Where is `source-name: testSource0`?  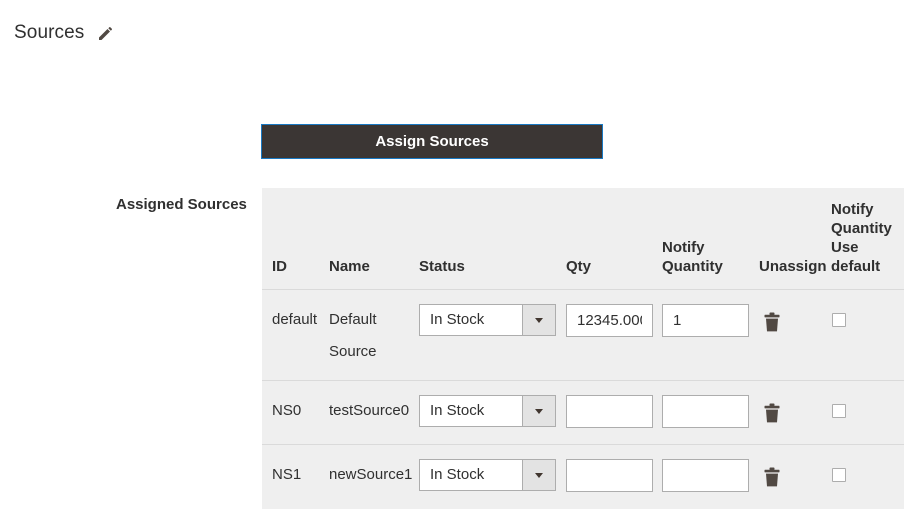 source-name: testSource0 is located at coordinates (369, 410).